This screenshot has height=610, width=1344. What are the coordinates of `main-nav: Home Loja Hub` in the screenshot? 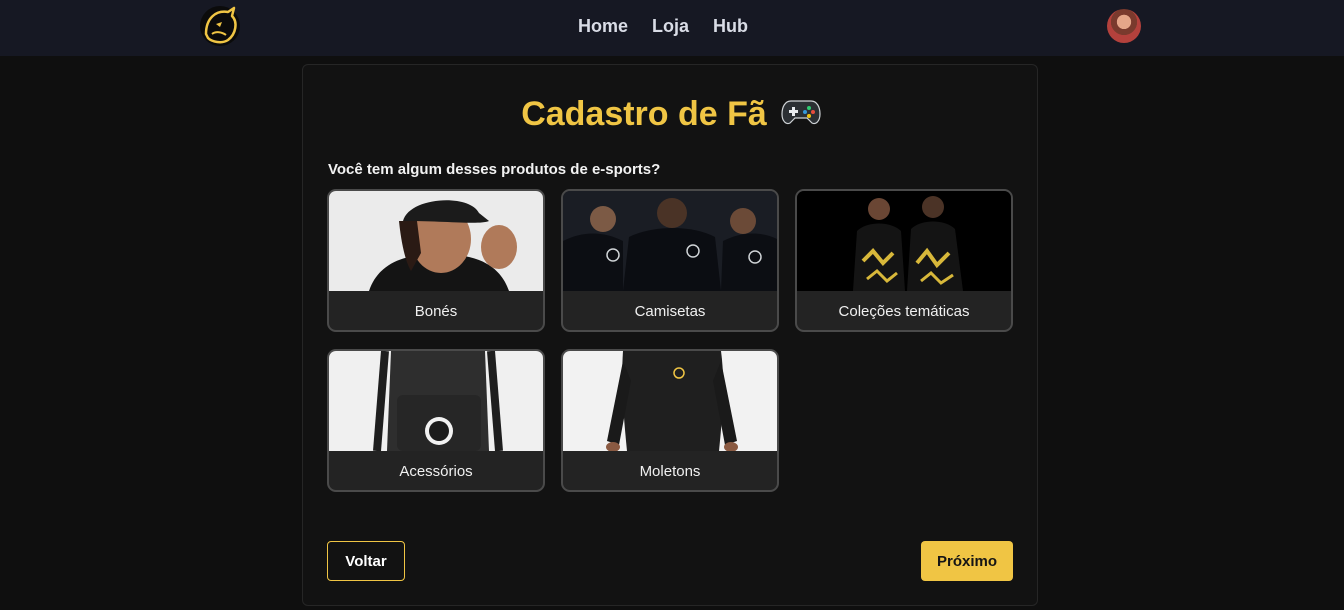 It's located at (663, 26).